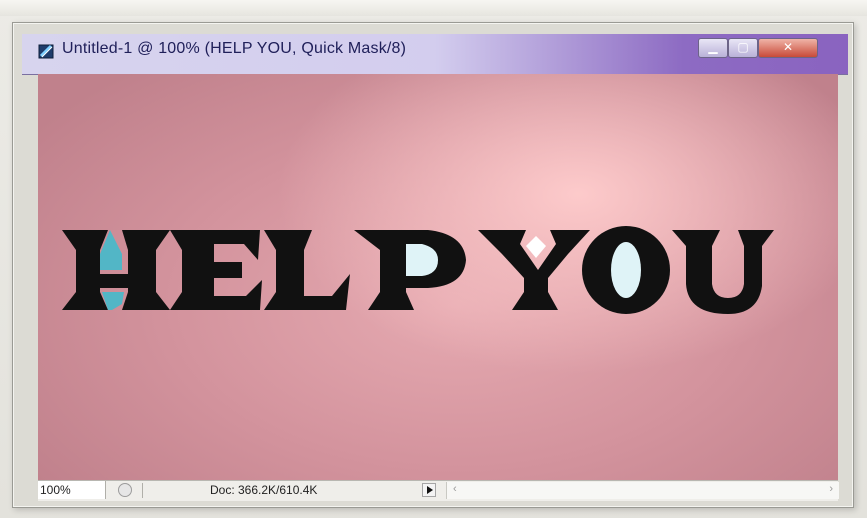 Image resolution: width=867 pixels, height=518 pixels. Describe the element at coordinates (125, 490) in the screenshot. I see `zoom-icon` at that location.